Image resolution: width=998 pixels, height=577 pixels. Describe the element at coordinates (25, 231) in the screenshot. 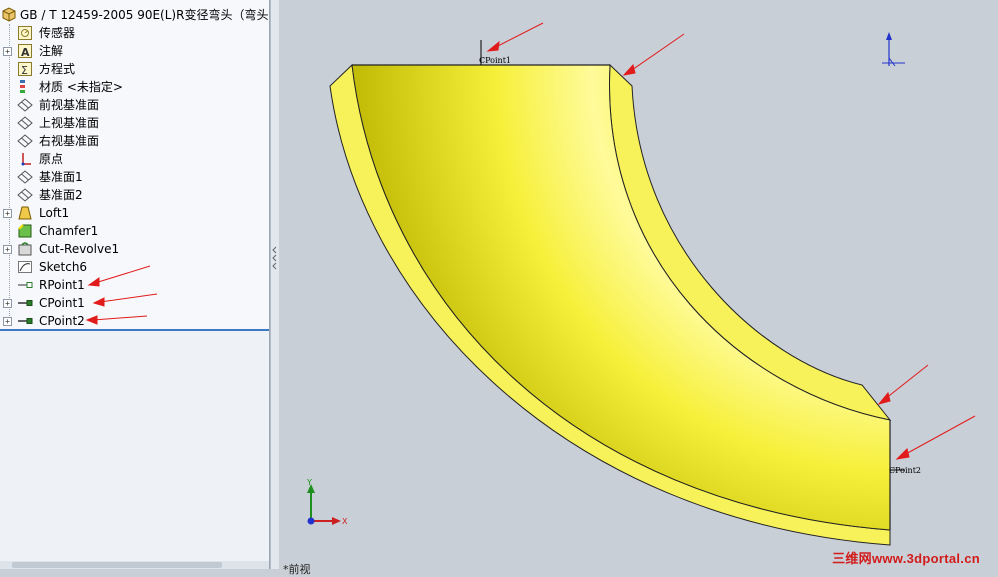

I see `chamfer-icon` at that location.